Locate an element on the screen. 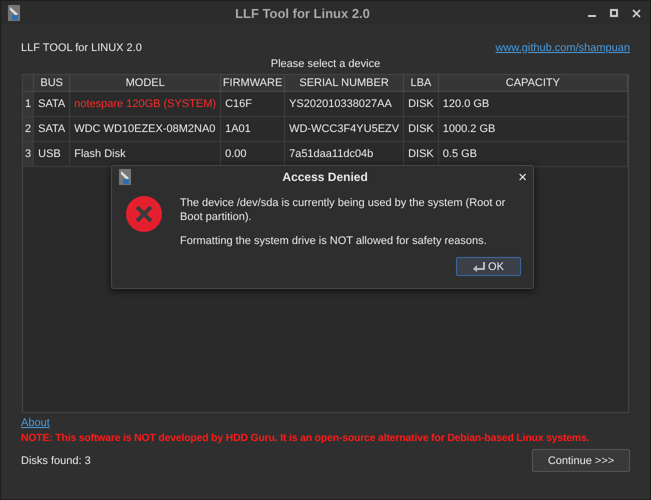 The width and height of the screenshot is (651, 500). error-detail: Formatting the system drive is NOT allowed for safety reasons. is located at coordinates (334, 241).